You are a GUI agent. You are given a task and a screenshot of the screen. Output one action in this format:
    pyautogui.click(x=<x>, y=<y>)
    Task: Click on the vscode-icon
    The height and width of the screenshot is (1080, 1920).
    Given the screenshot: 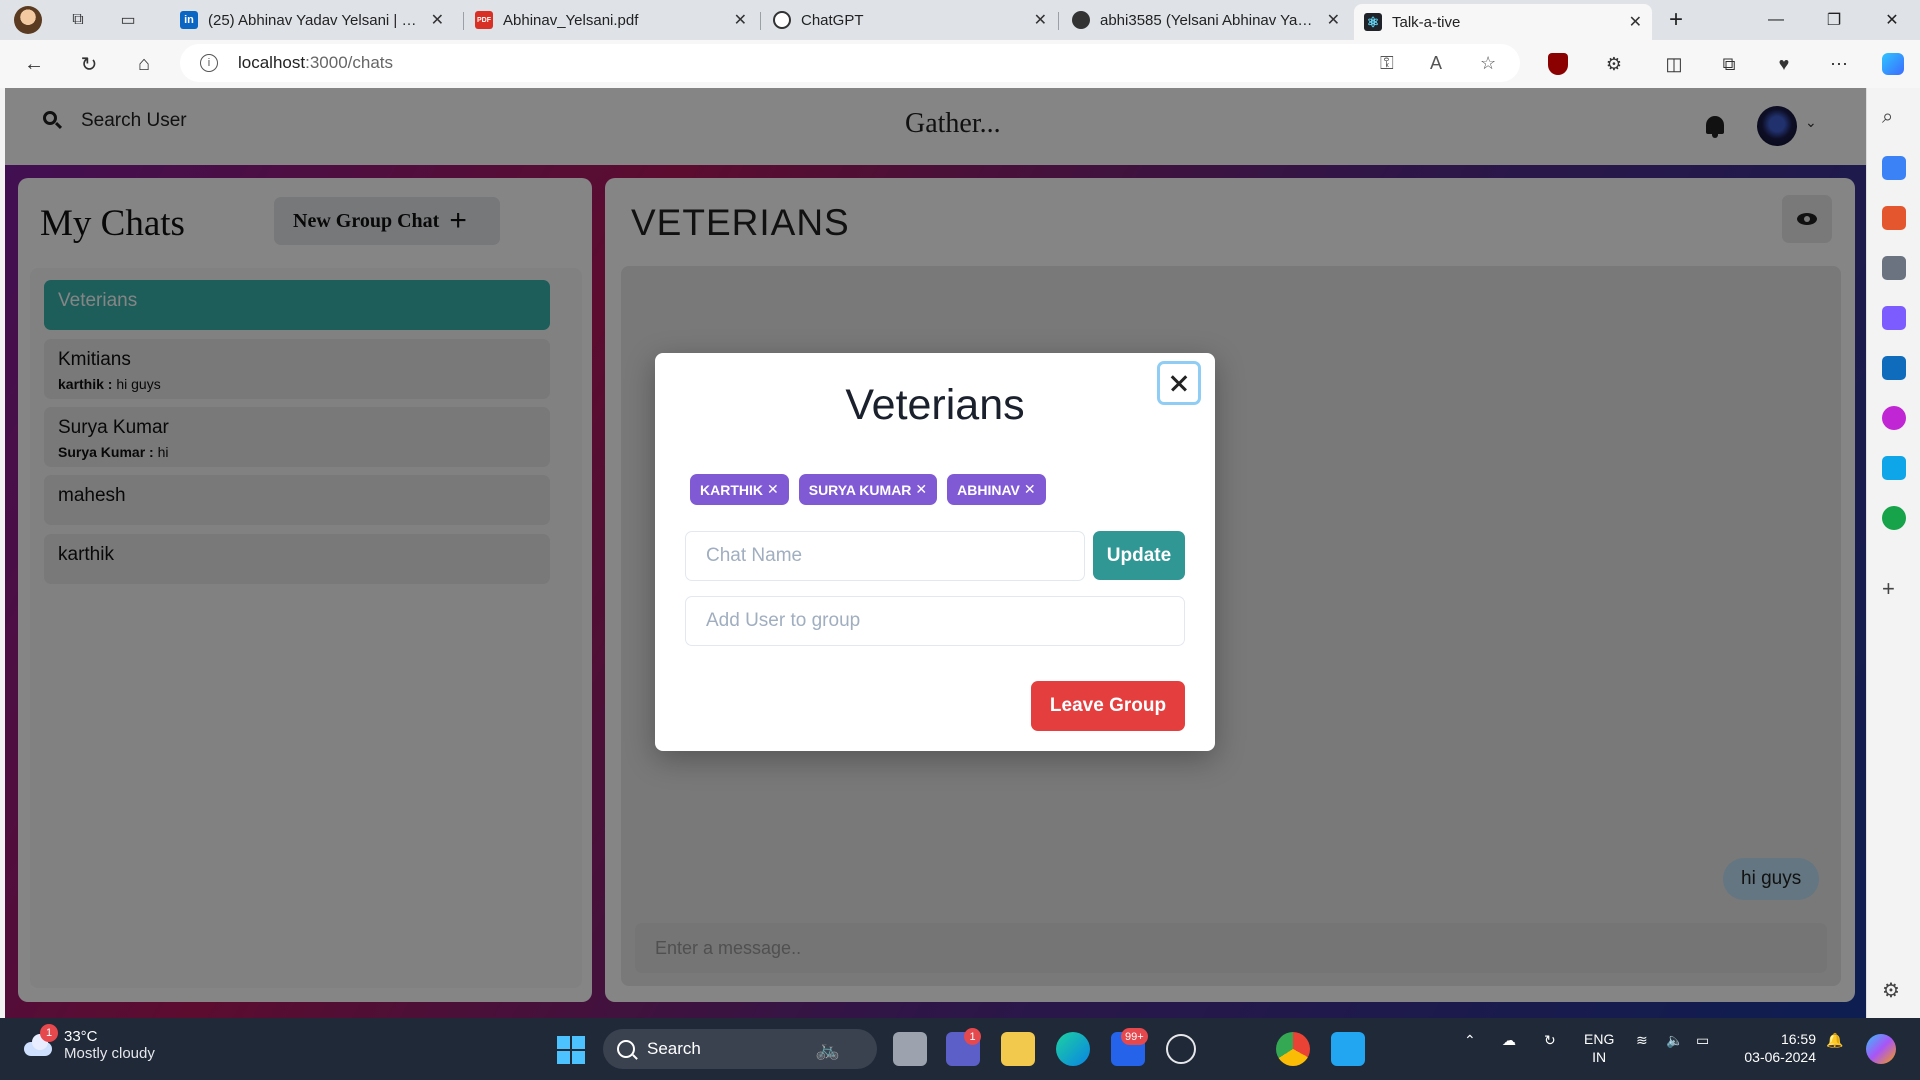 What is the action you would take?
    pyautogui.click(x=1348, y=1049)
    